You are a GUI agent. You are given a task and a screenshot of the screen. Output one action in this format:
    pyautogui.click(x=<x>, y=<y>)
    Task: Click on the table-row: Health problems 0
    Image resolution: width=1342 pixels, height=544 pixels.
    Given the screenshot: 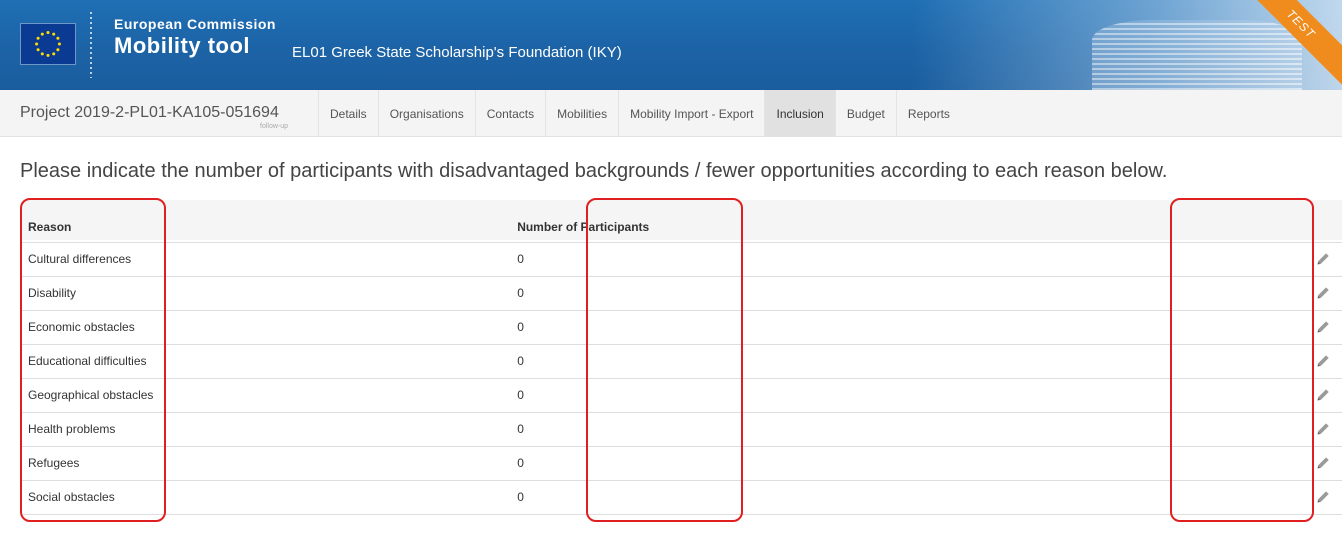 What is the action you would take?
    pyautogui.click(x=682, y=429)
    